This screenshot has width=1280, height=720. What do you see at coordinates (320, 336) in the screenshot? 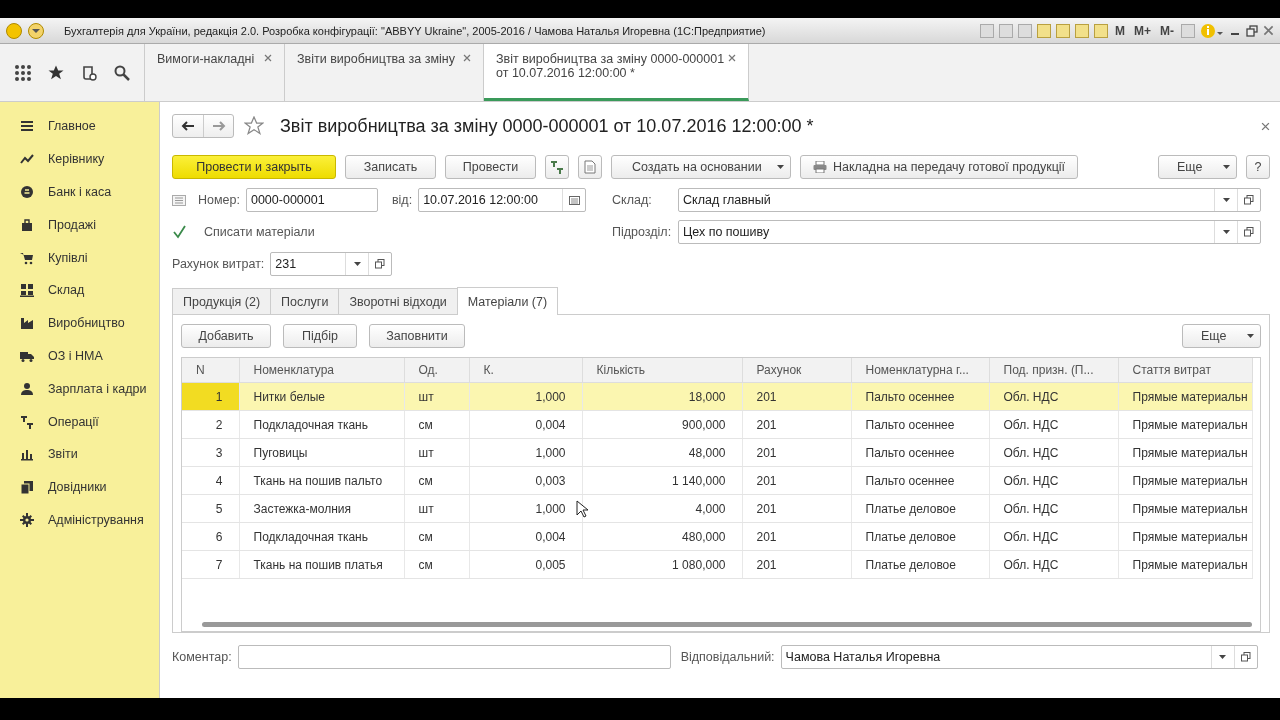
I see `table-button: Підбір` at bounding box center [320, 336].